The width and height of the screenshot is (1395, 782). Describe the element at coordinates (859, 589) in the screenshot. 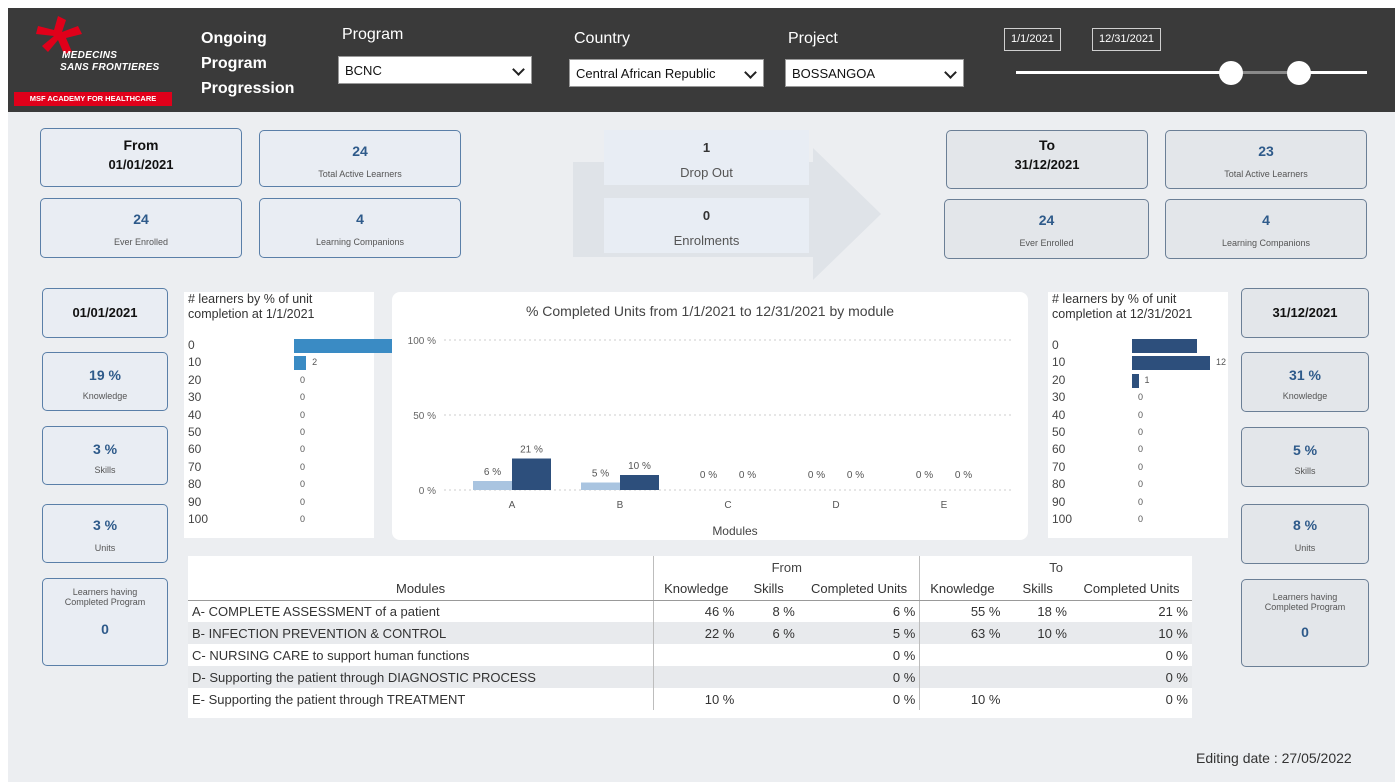

I see `col-from-completed: Completed Units` at that location.